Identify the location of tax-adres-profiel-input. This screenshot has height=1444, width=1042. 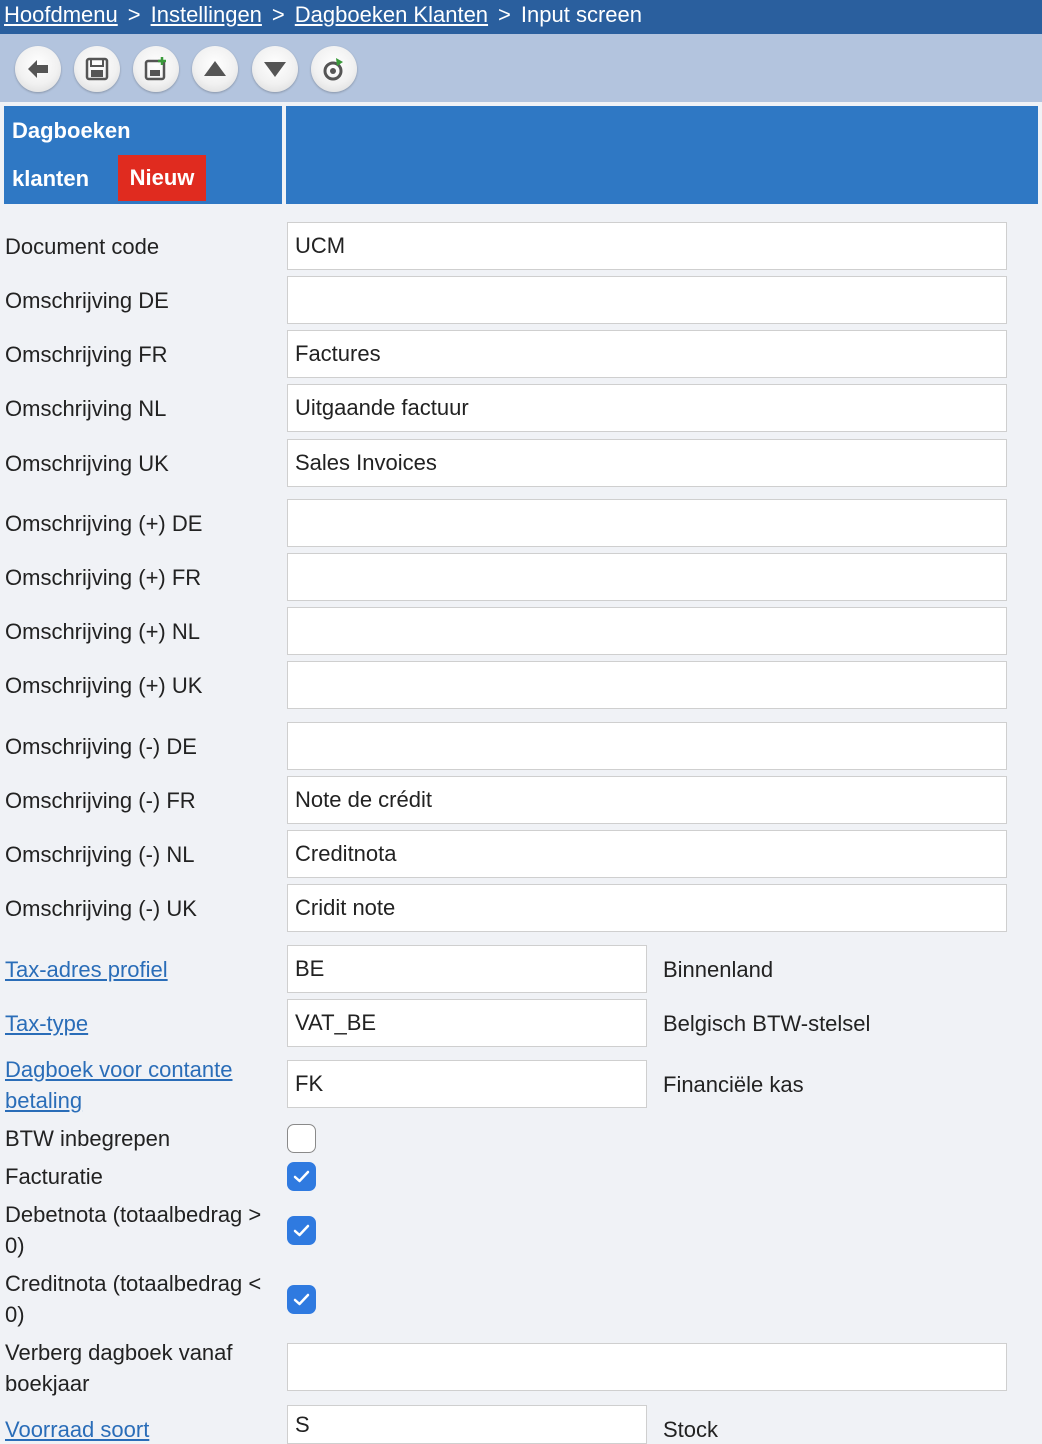
(467, 969).